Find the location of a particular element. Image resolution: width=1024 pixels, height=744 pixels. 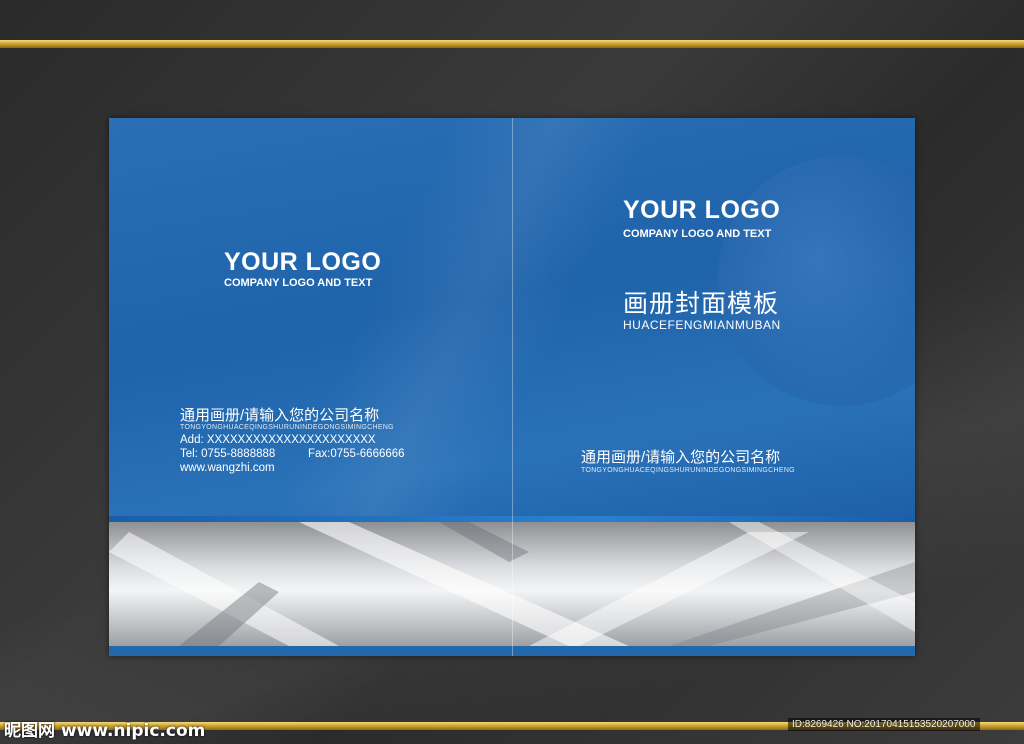

watermark-id: ID:8269426 NO:20170415153520207000 is located at coordinates (884, 724).